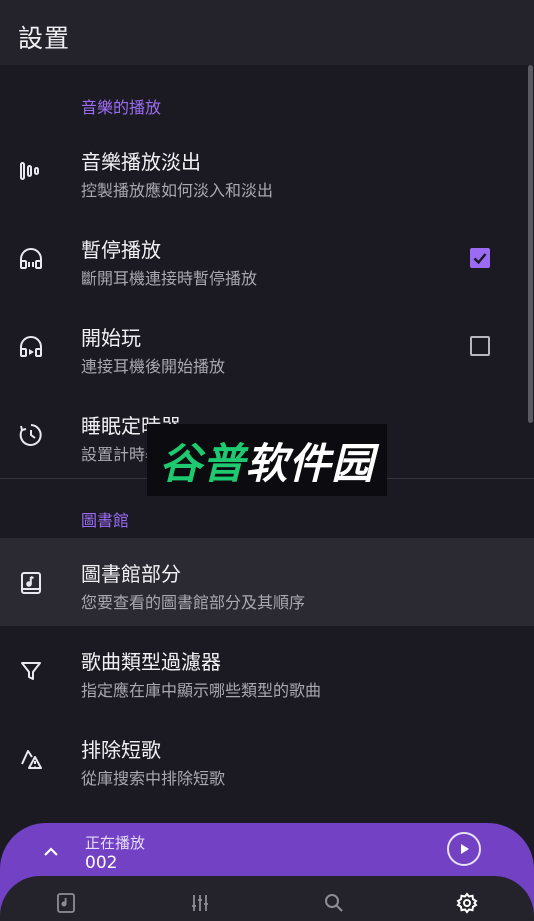 The image size is (534, 921). I want to click on headphones-icon, so click(31, 259).